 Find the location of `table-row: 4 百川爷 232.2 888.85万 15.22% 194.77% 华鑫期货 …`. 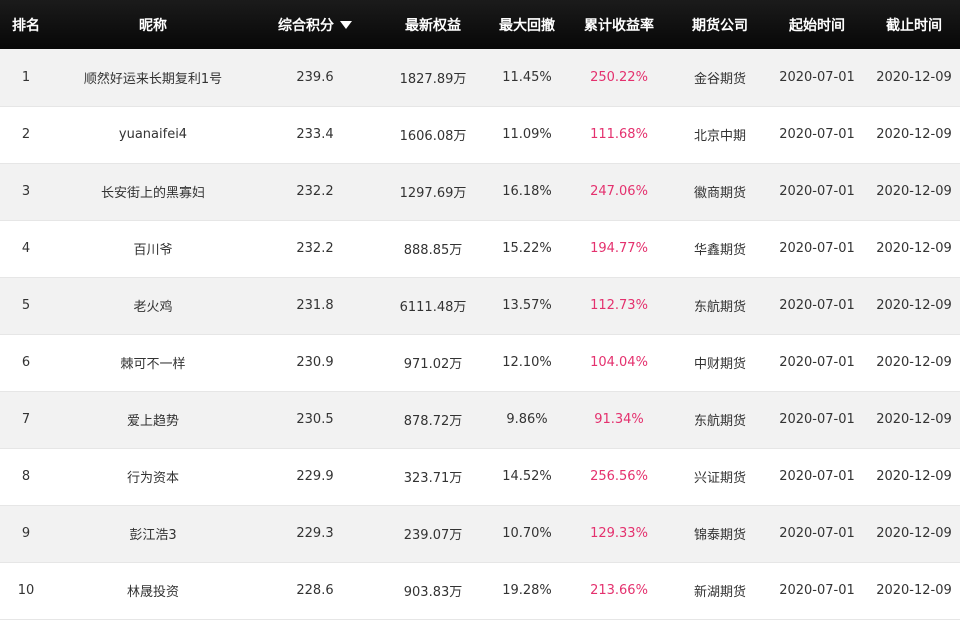

table-row: 4 百川爷 232.2 888.85万 15.22% 194.77% 华鑫期货 … is located at coordinates (480, 248).